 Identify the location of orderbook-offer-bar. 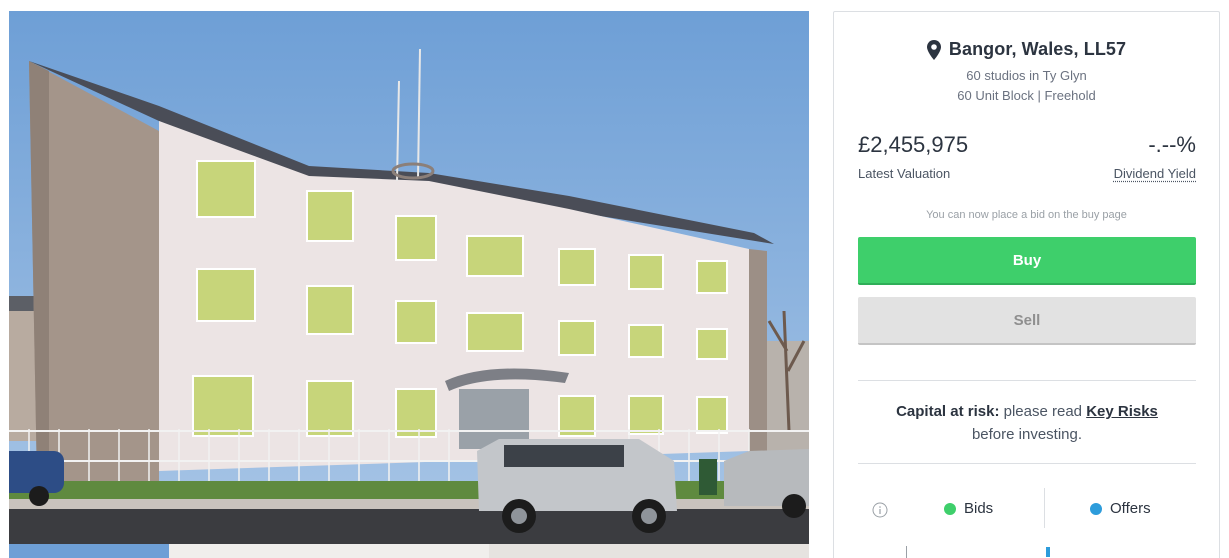
(1048, 552).